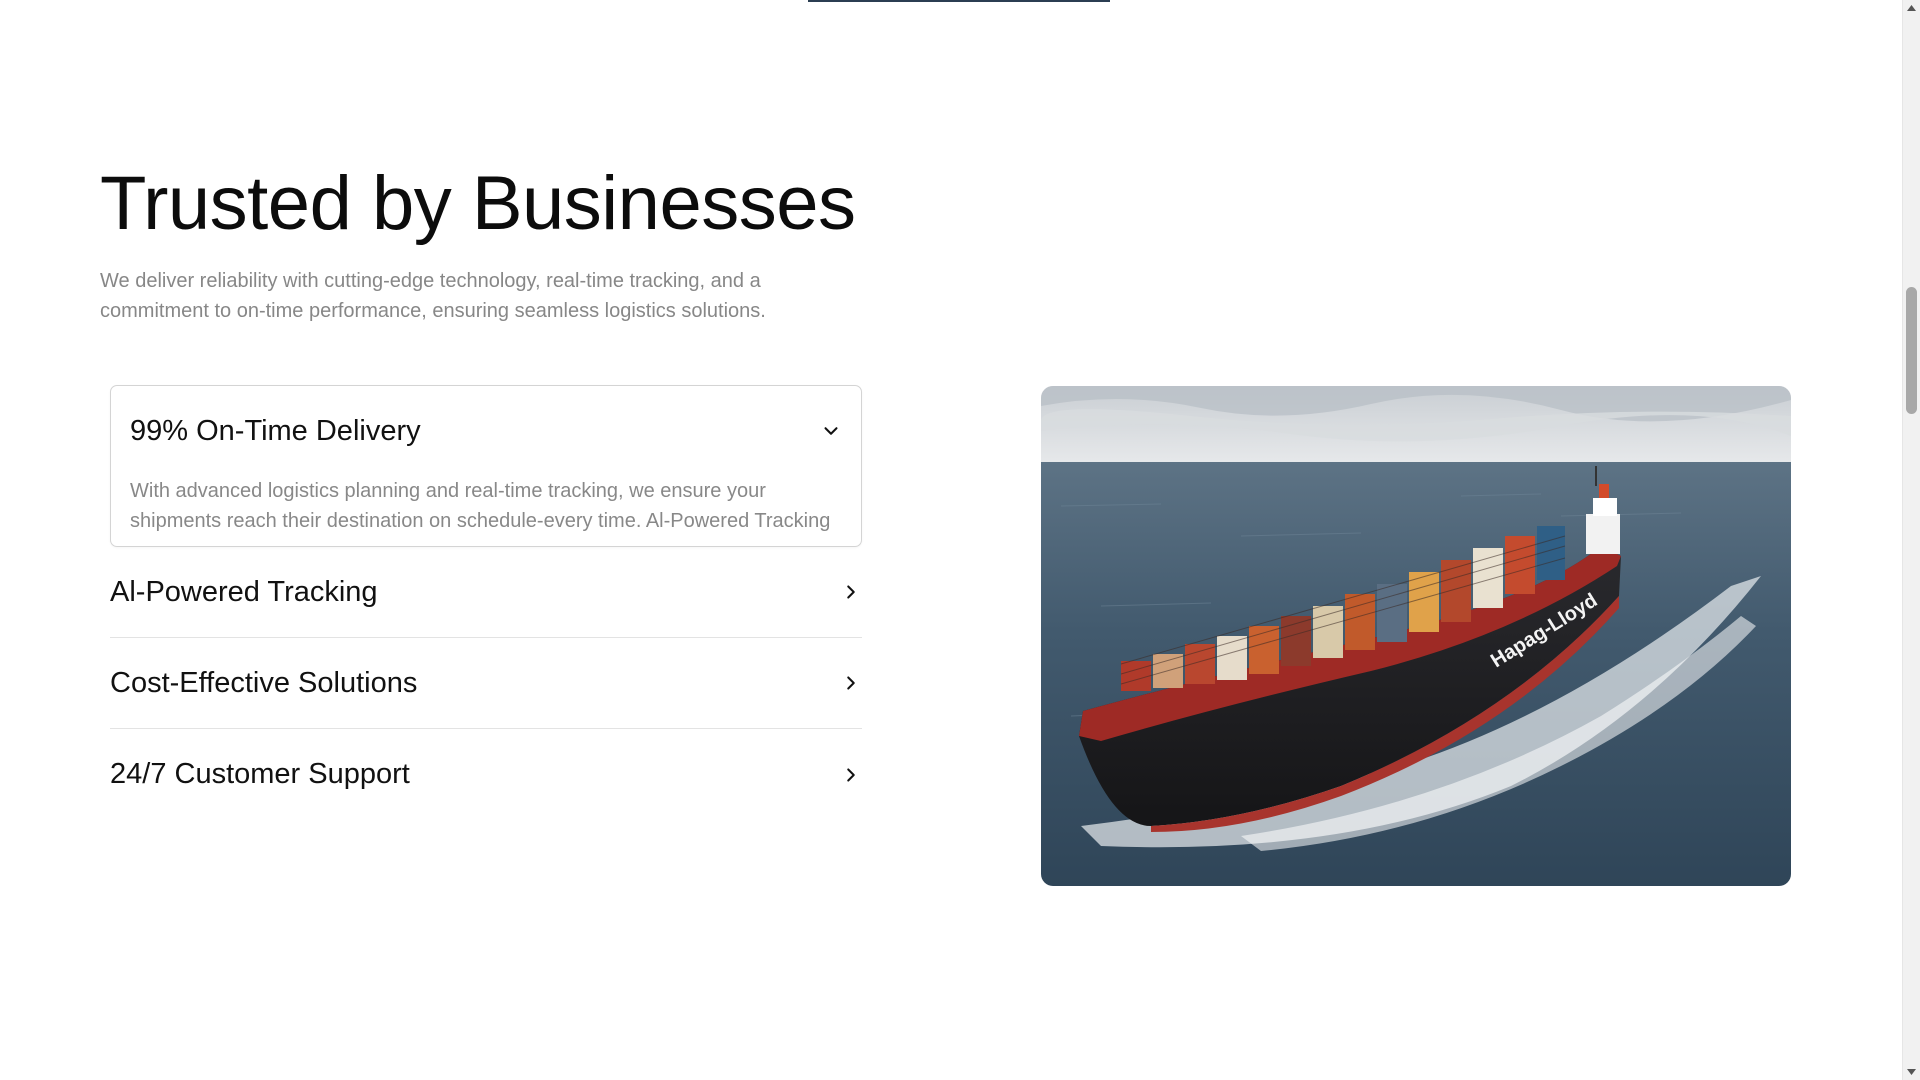 This screenshot has width=1920, height=1080. I want to click on chevron-down-icon, so click(831, 431).